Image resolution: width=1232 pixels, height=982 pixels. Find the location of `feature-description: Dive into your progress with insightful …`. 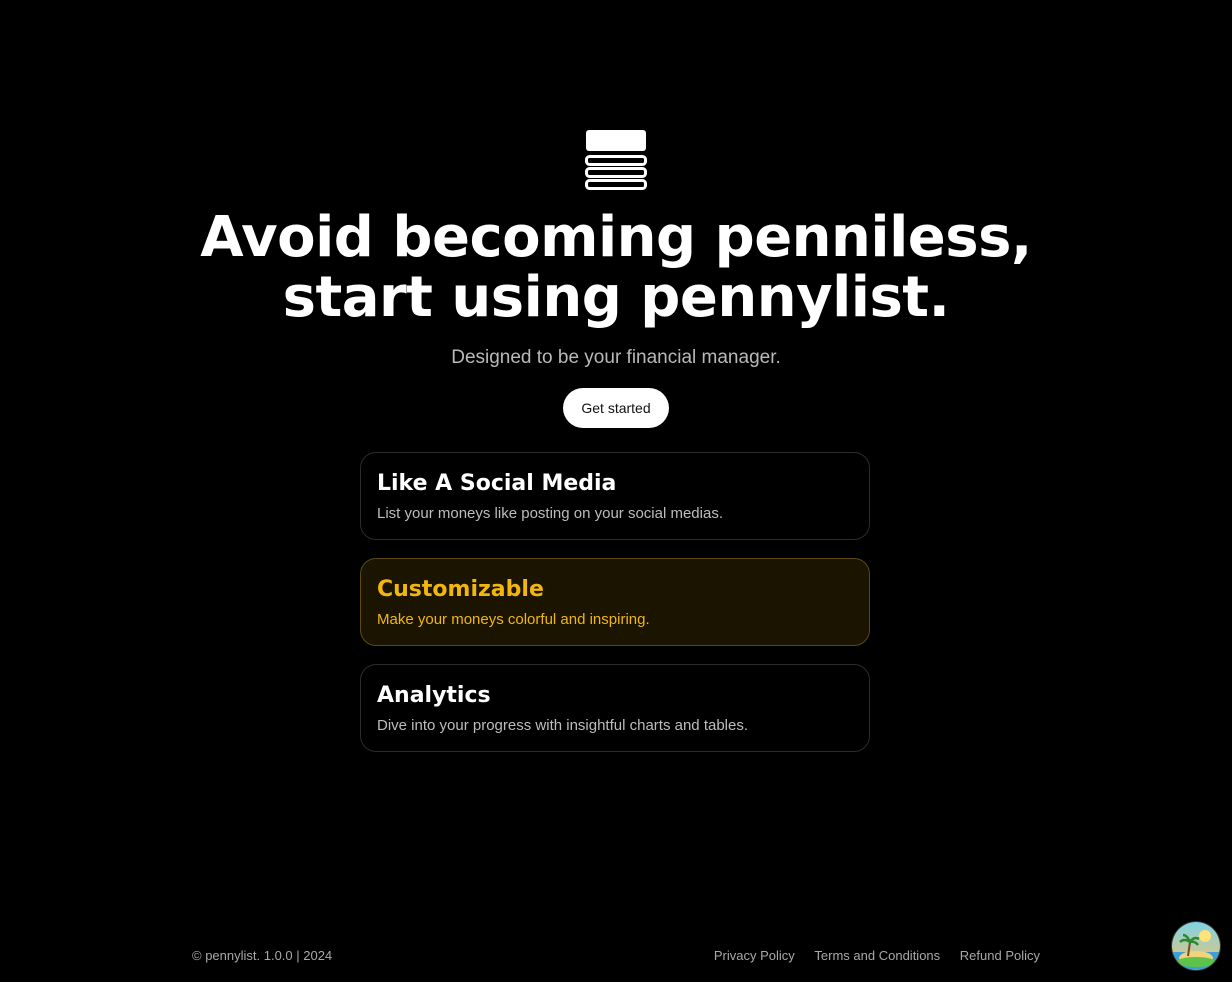

feature-description: Dive into your progress with insightful … is located at coordinates (563, 725).